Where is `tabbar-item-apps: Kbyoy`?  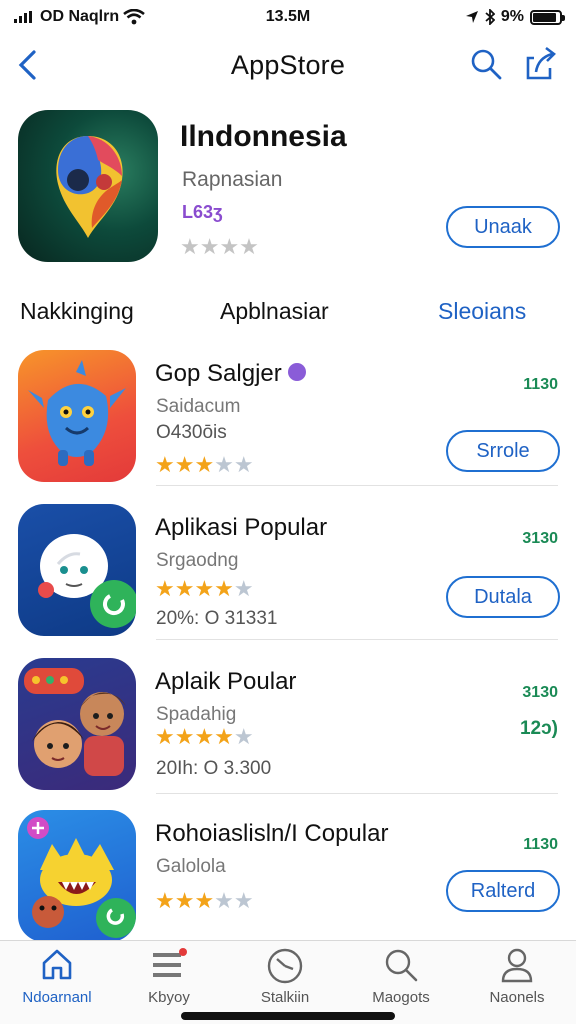 tabbar-item-apps: Kbyoy is located at coordinates (169, 976).